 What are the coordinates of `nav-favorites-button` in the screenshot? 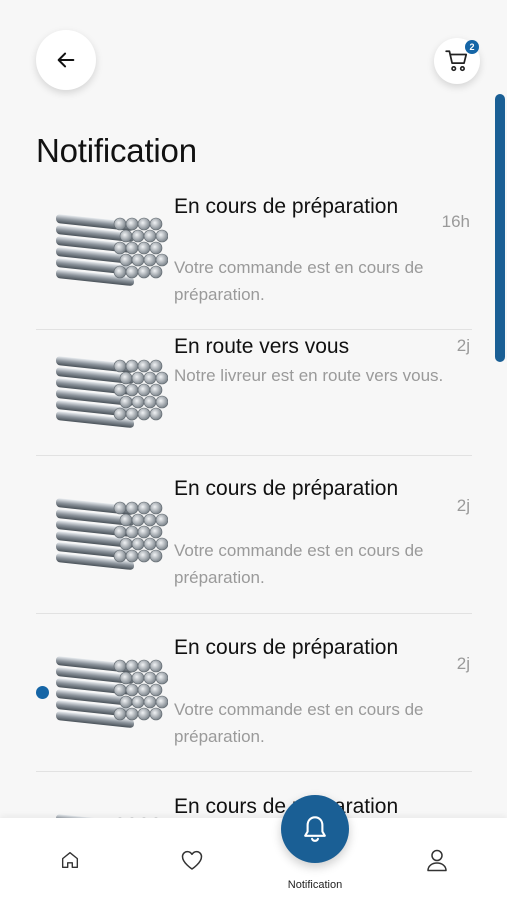 It's located at (192, 860).